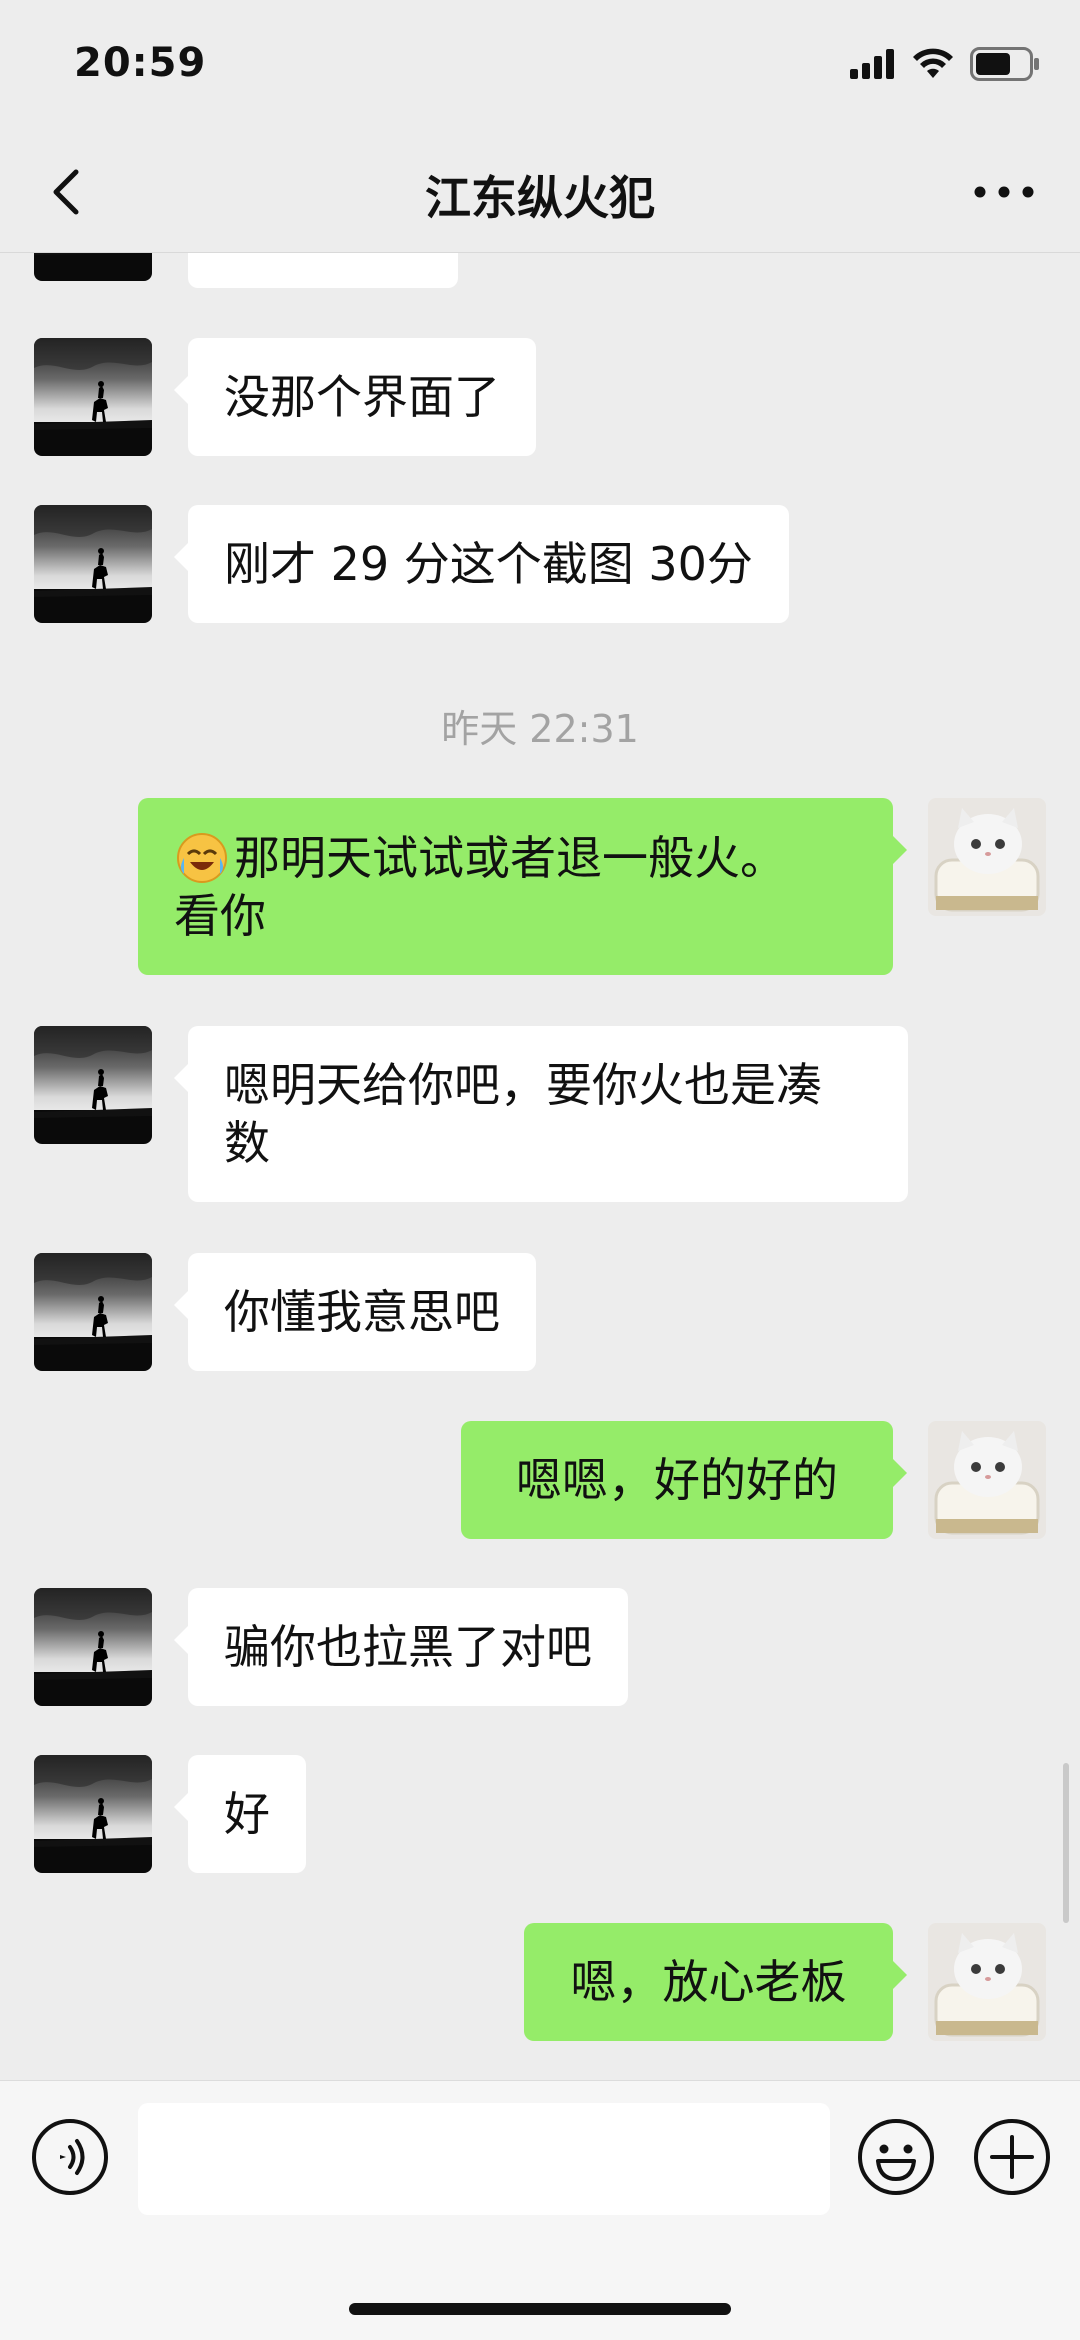  What do you see at coordinates (684, 1480) in the screenshot?
I see `message-bubble-outgoing: 嗯嗯，好的好的` at bounding box center [684, 1480].